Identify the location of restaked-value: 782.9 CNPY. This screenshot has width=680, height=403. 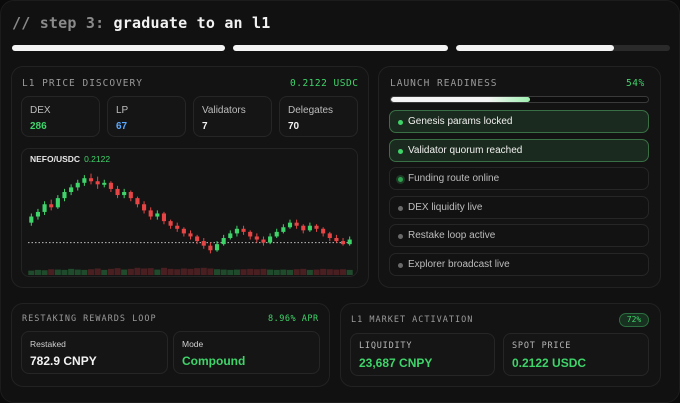
(63, 361).